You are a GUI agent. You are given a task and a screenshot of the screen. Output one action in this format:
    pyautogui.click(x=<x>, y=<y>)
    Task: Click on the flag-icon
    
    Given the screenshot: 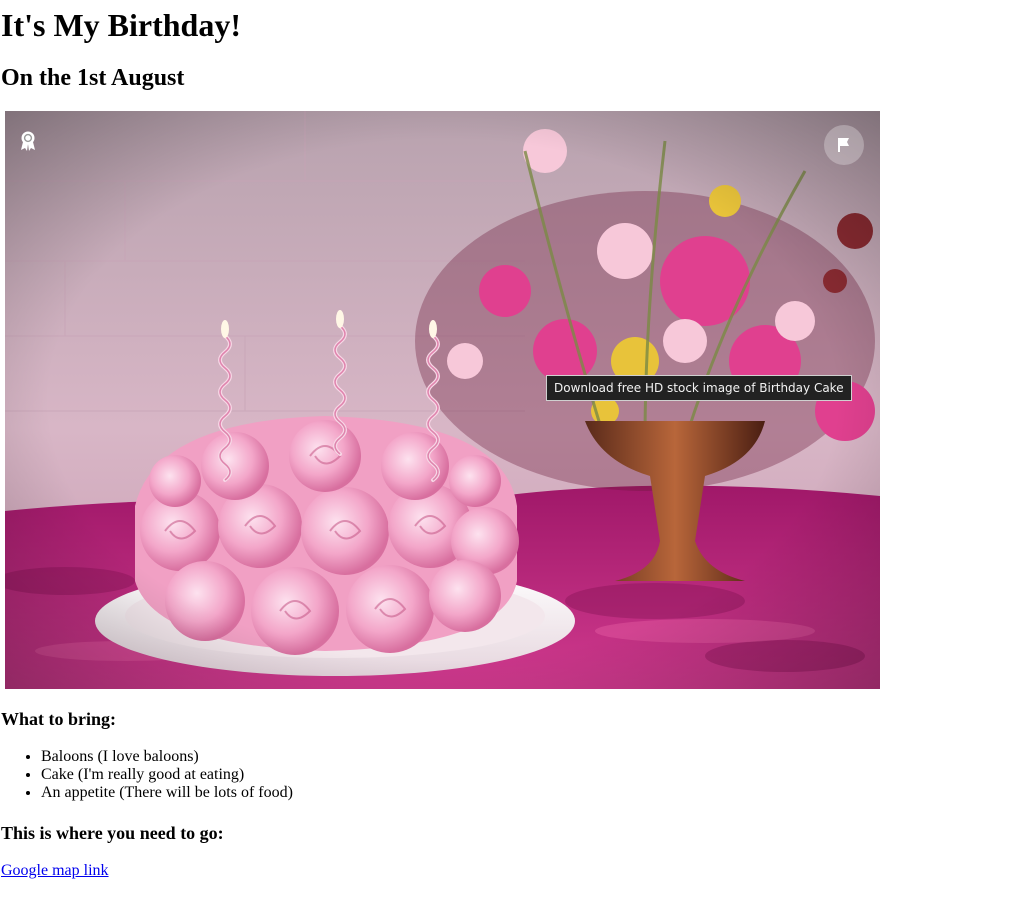 What is the action you would take?
    pyautogui.click(x=843, y=145)
    